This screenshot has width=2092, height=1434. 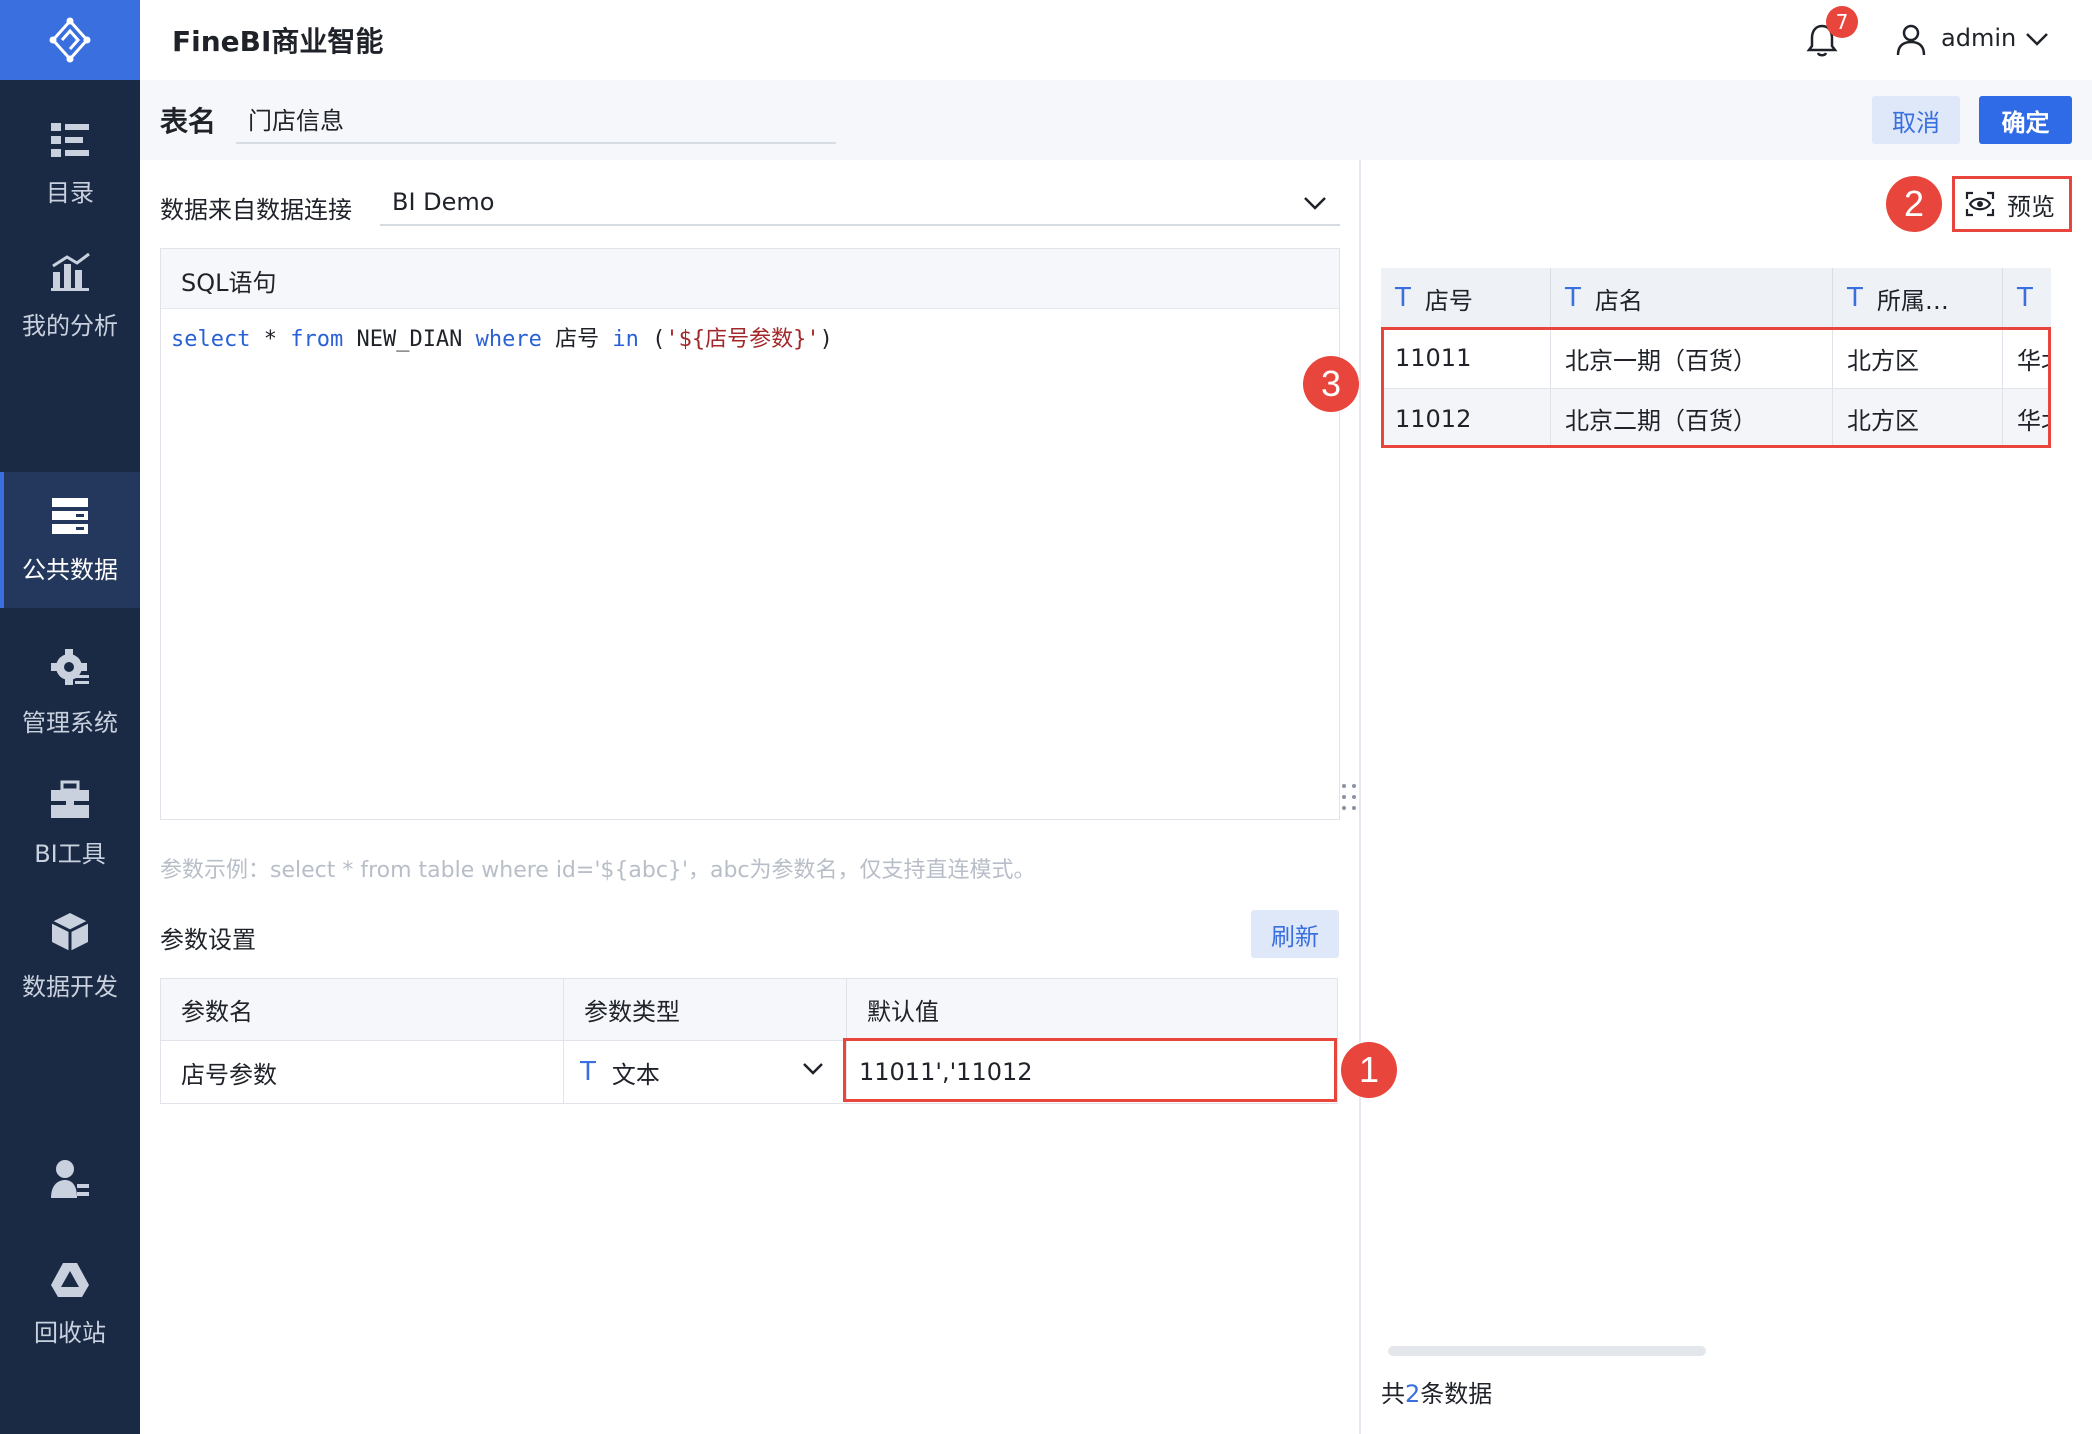 What do you see at coordinates (409, 339) in the screenshot?
I see `sql-token: NEW_DIAN` at bounding box center [409, 339].